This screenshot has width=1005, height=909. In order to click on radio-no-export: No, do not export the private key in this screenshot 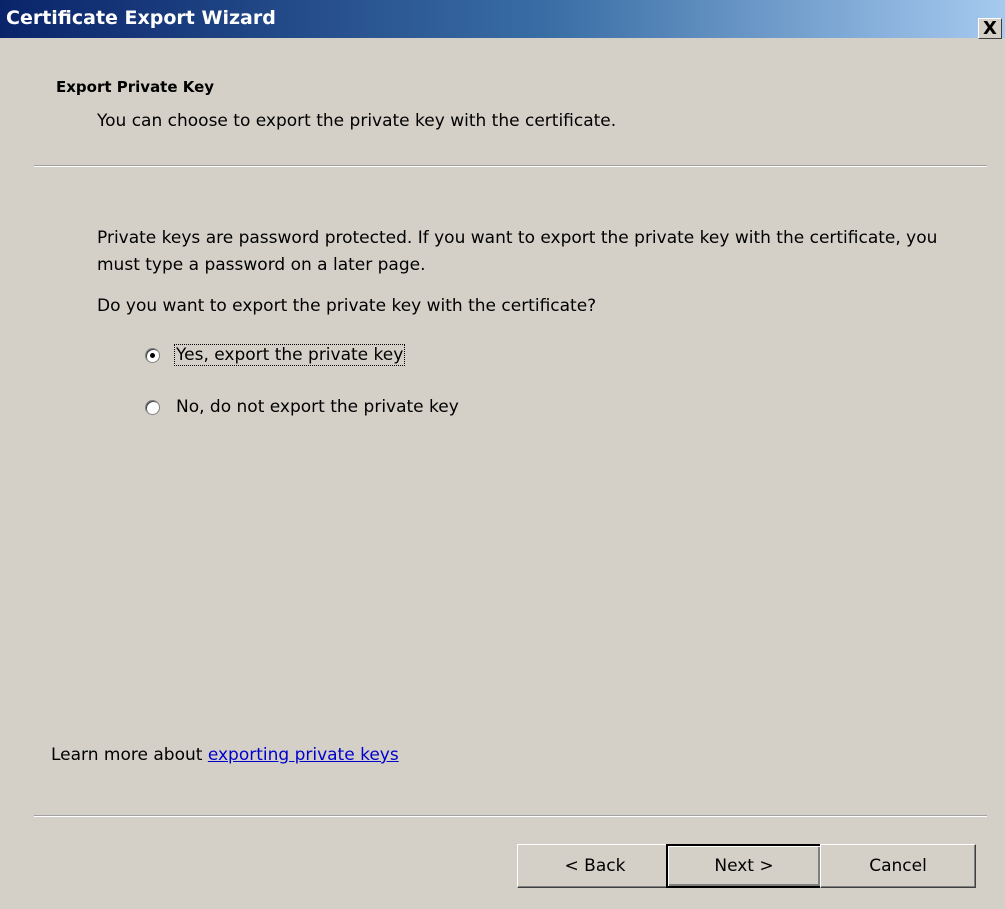, I will do `click(302, 407)`.